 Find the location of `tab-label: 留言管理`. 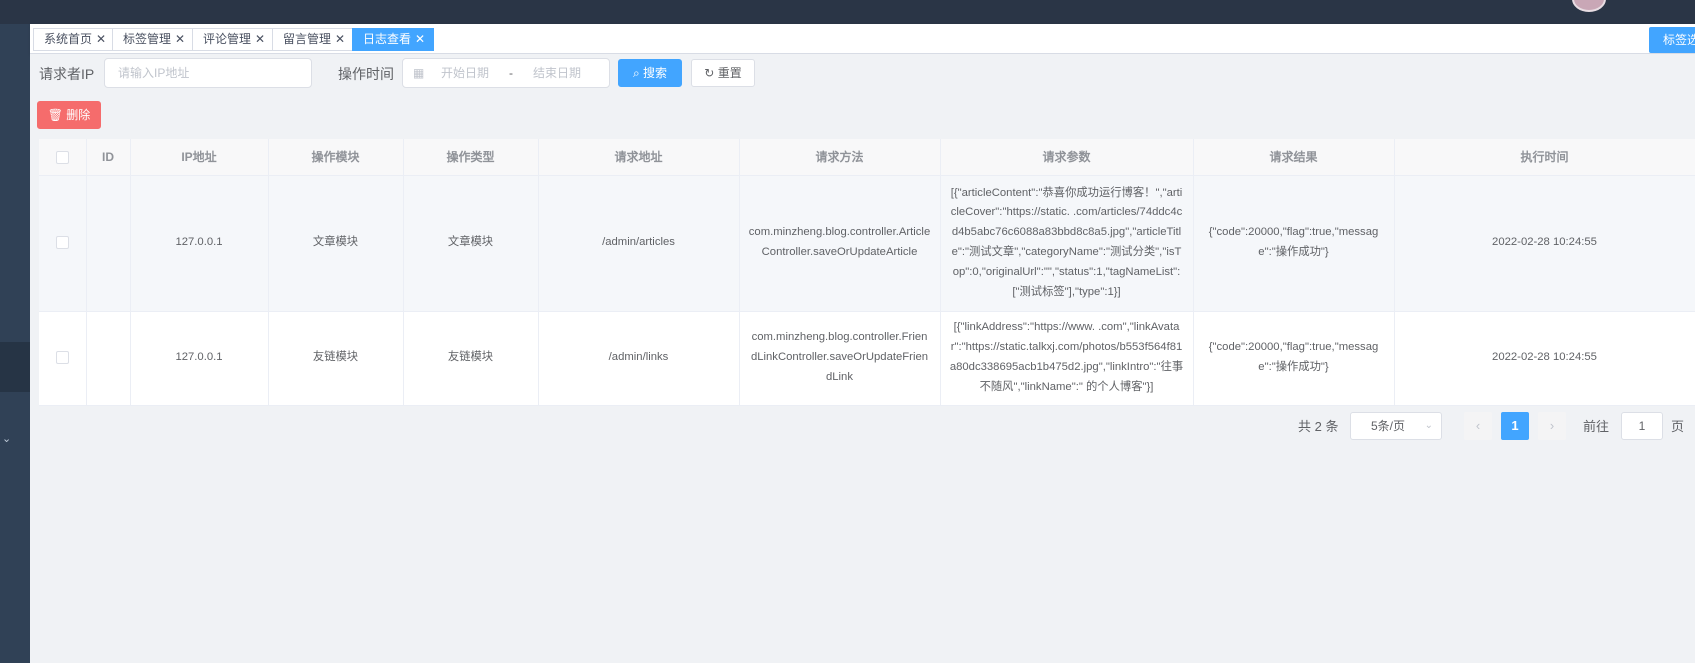

tab-label: 留言管理 is located at coordinates (307, 39).